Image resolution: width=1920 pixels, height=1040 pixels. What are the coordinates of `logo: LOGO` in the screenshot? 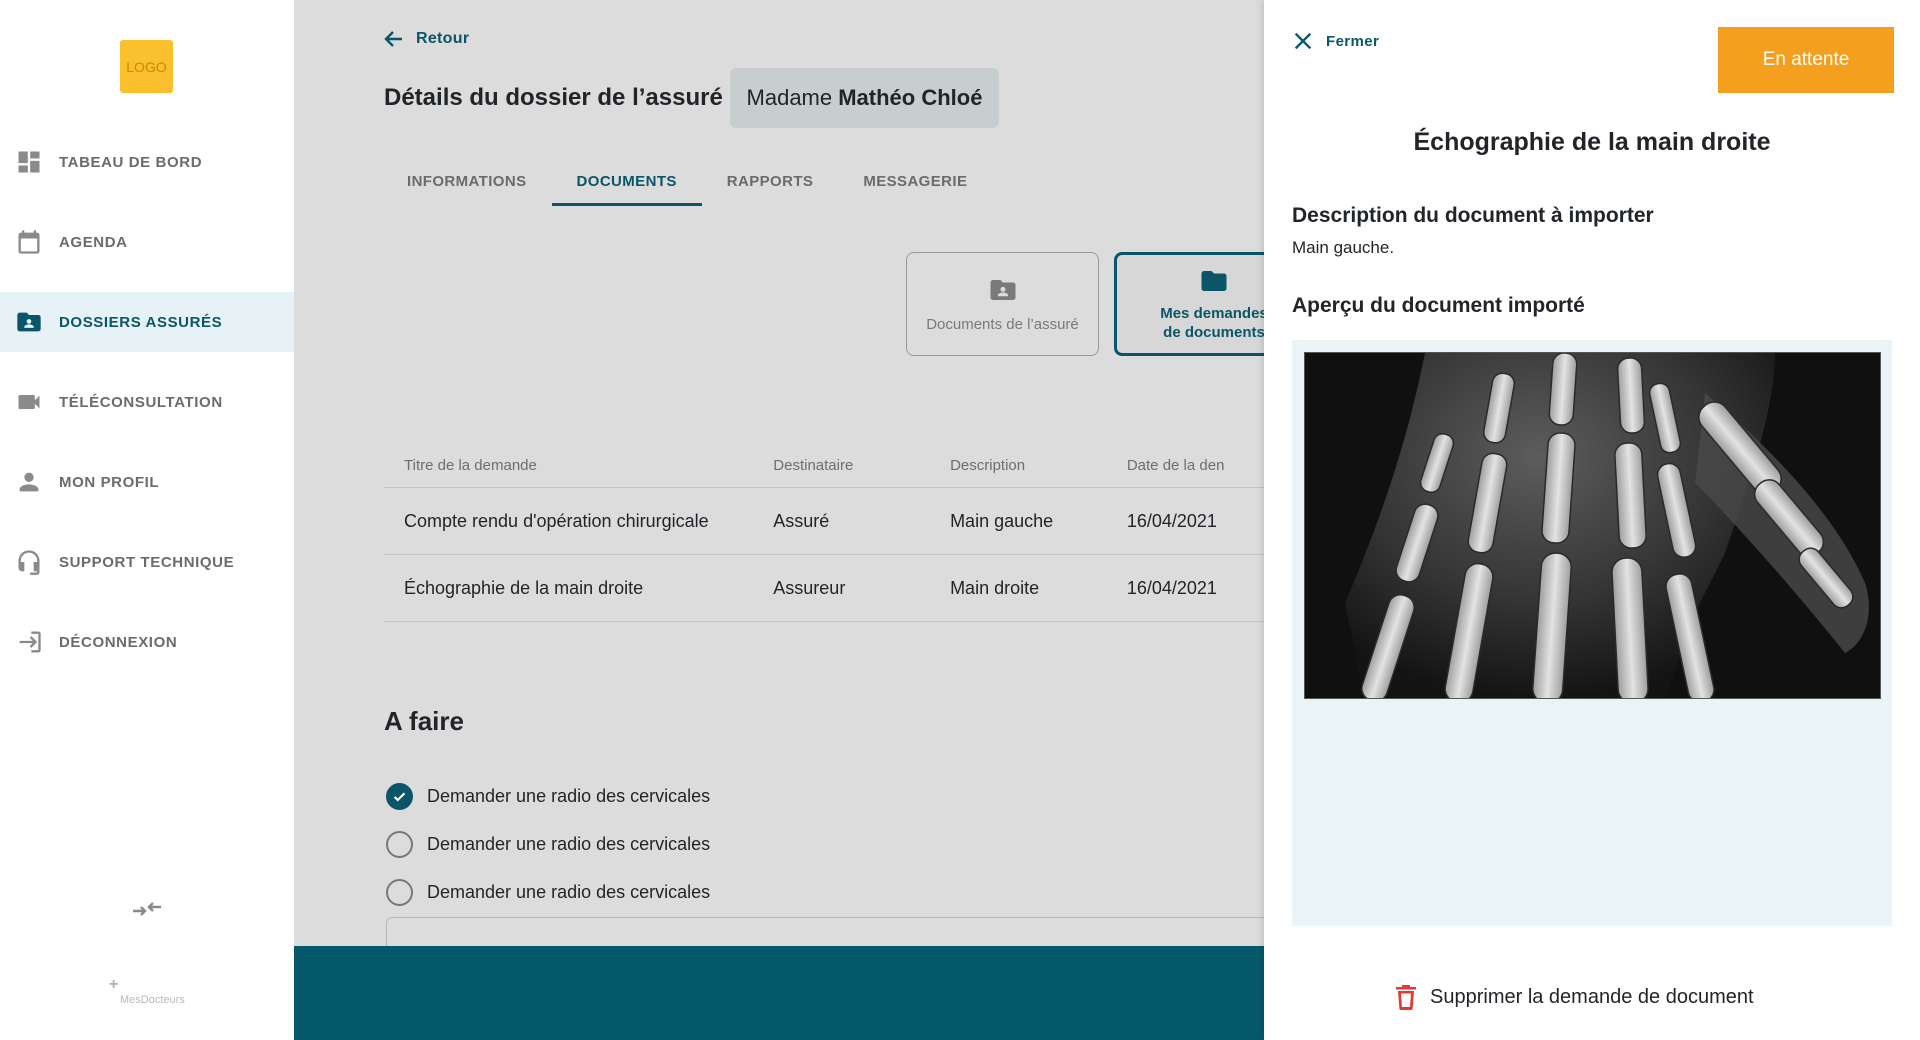 It's located at (146, 66).